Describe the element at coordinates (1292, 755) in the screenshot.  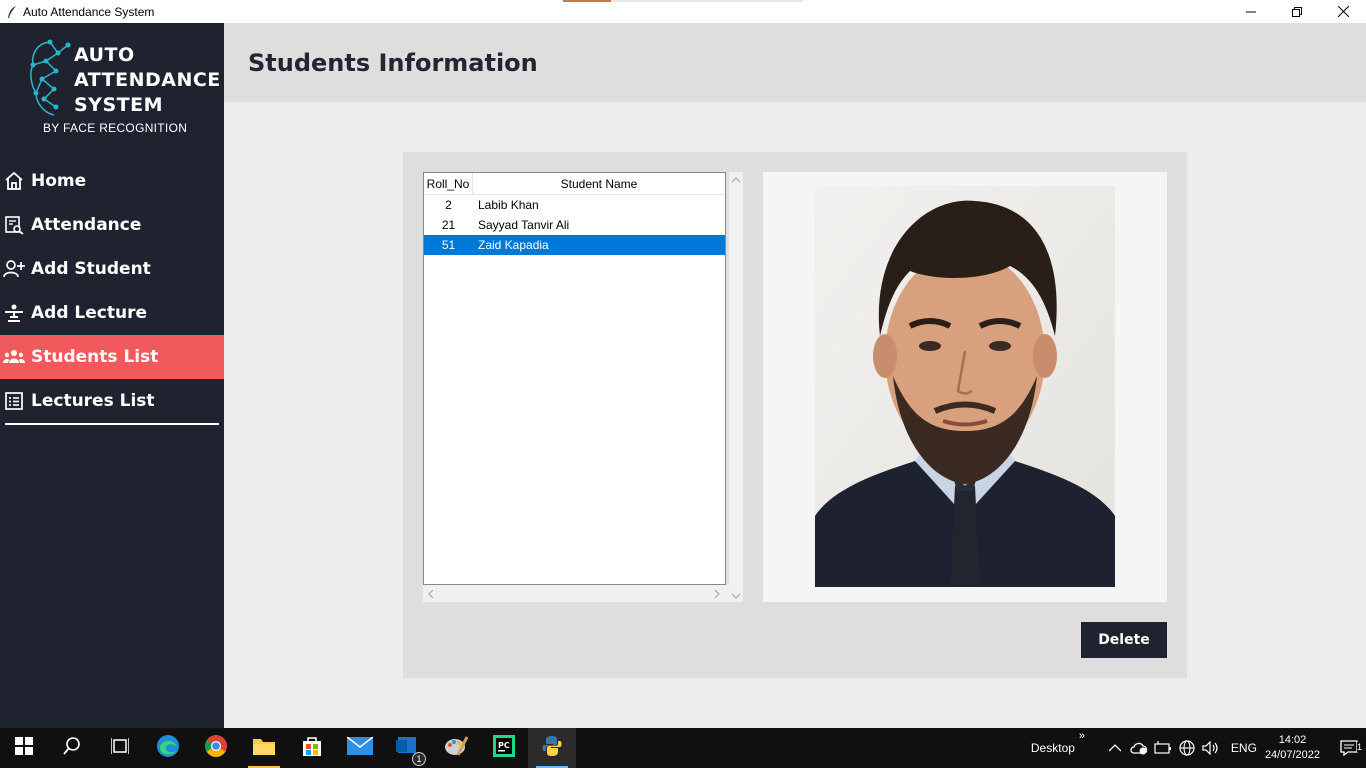
I see `clock-date: 24/07/2022` at that location.